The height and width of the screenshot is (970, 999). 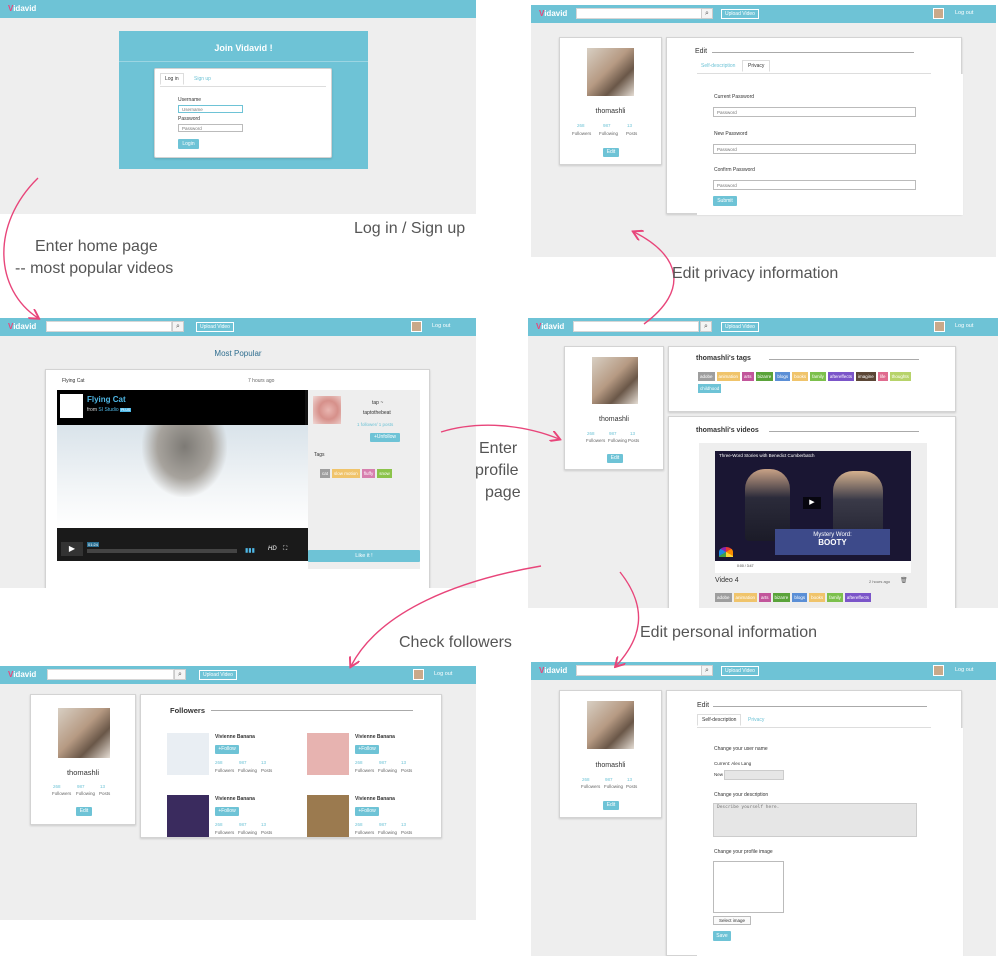 I want to click on description-textarea, so click(x=815, y=820).